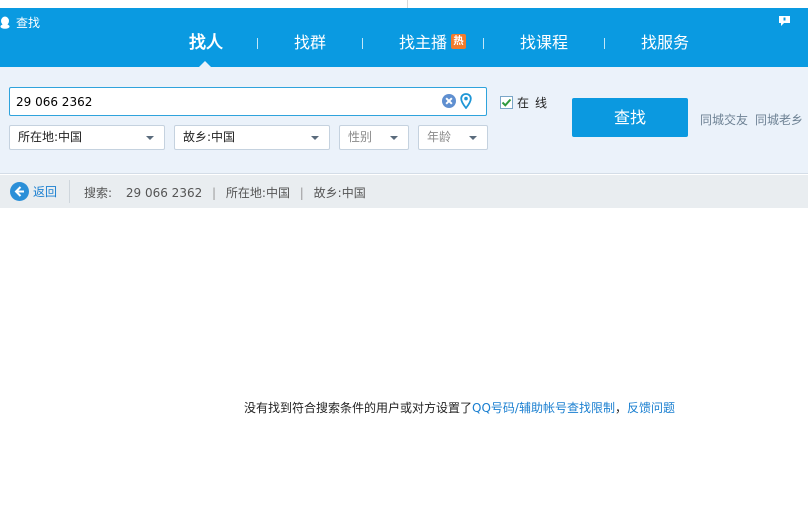 This screenshot has height=511, width=808. I want to click on search-summary: 搜索: 29 066 2362 | 所在地:中国 | 故乡:中国, so click(225, 192).